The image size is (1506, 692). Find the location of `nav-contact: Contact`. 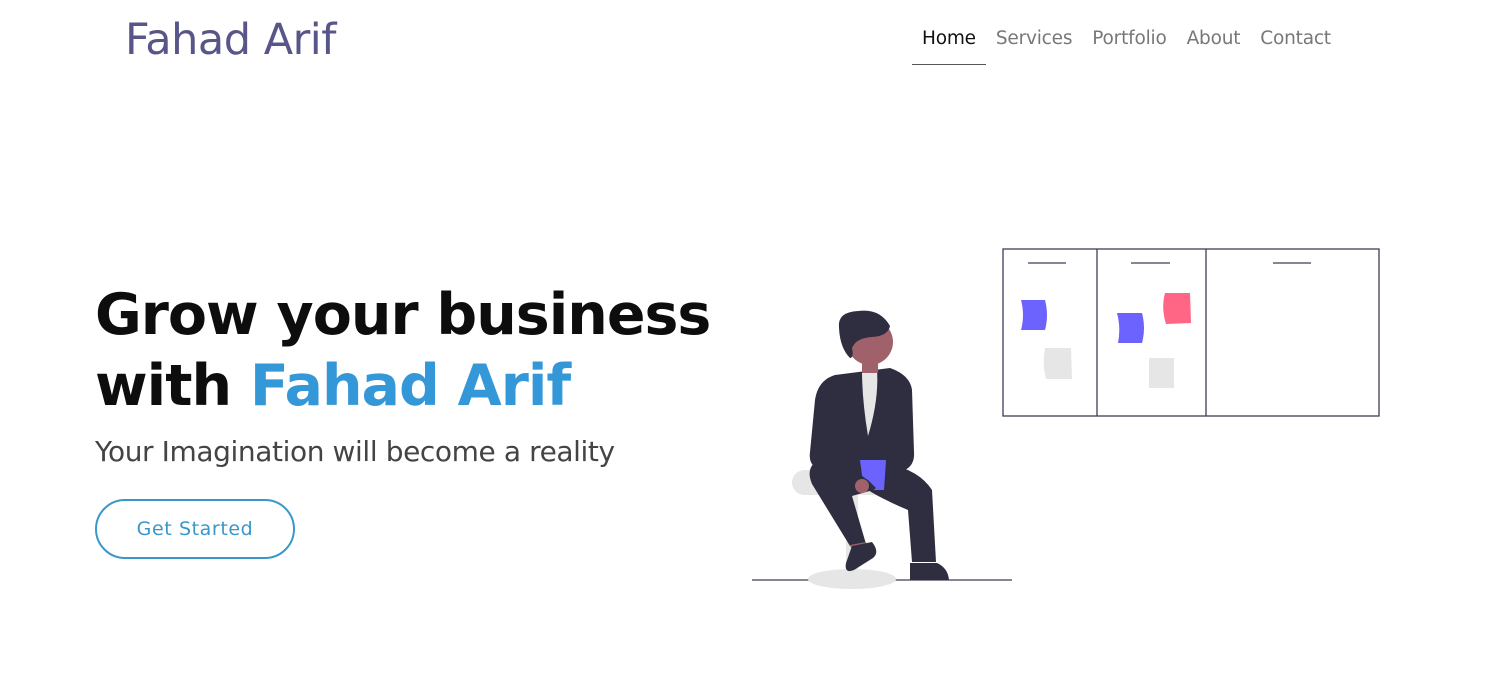

nav-contact: Contact is located at coordinates (1295, 43).